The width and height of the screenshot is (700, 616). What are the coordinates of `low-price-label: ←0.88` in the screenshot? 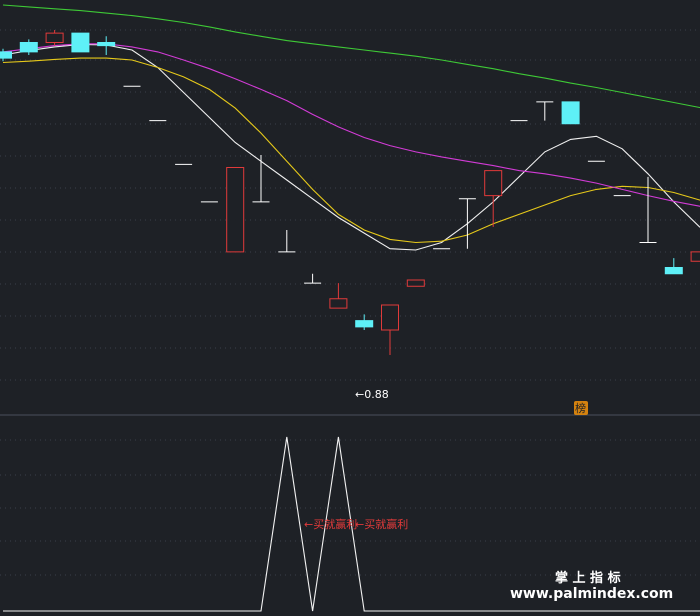 It's located at (372, 394).